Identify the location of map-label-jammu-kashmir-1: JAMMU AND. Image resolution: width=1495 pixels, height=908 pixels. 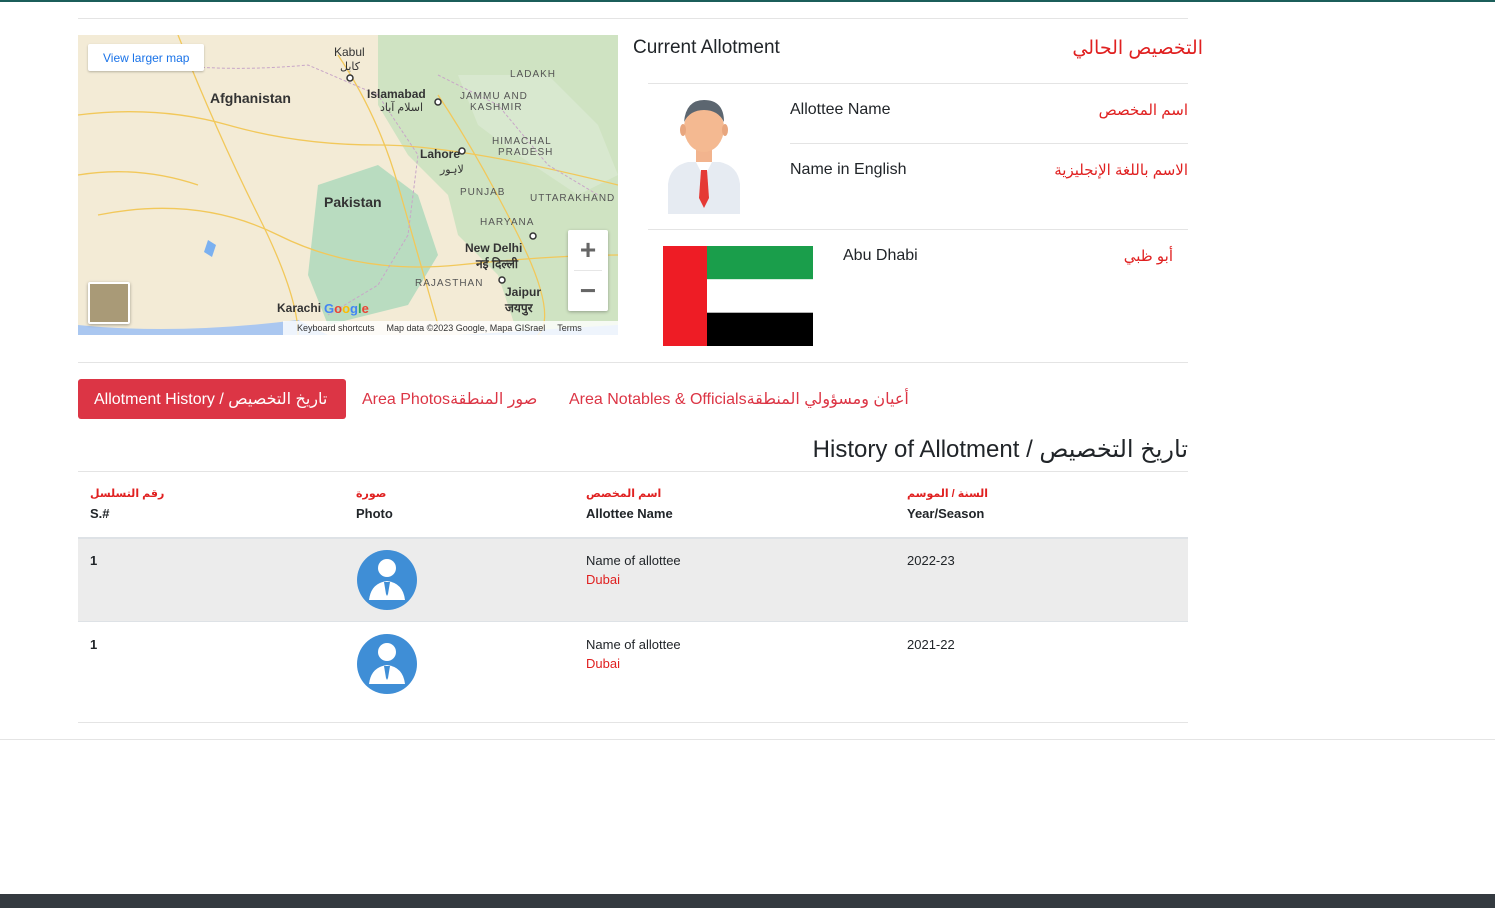
(494, 96).